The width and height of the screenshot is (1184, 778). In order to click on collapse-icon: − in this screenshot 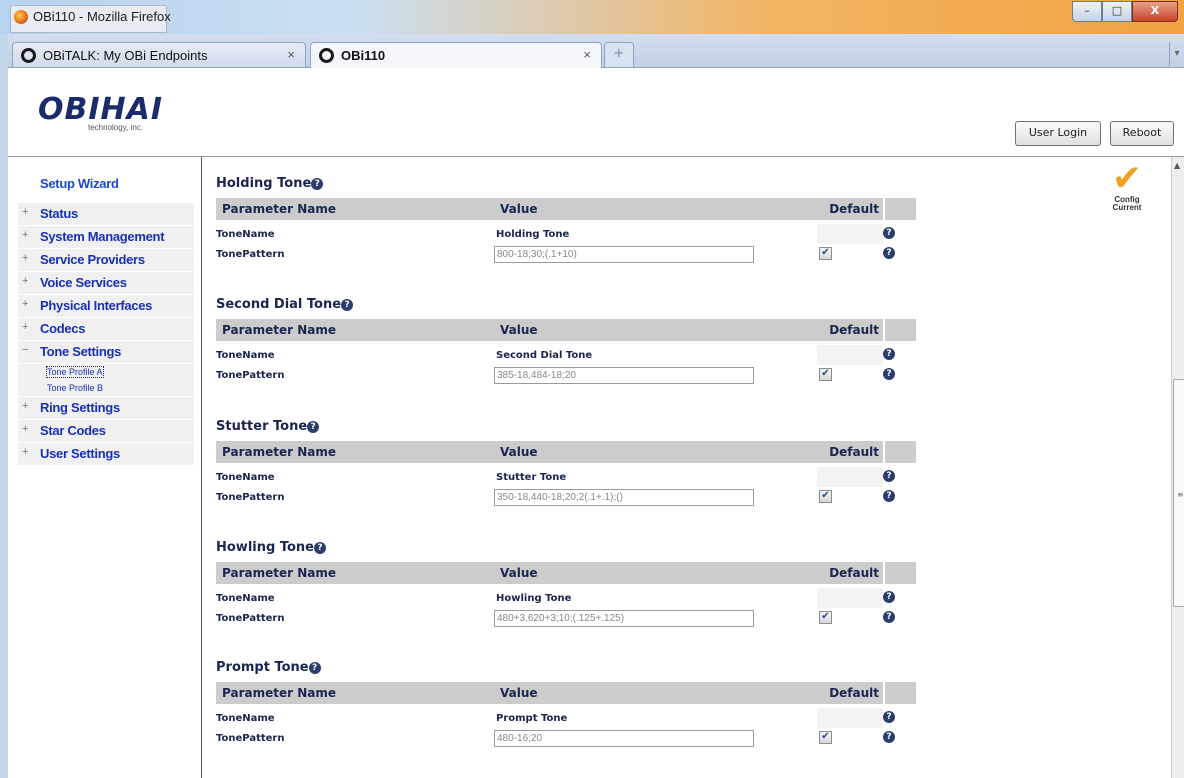, I will do `click(25, 350)`.